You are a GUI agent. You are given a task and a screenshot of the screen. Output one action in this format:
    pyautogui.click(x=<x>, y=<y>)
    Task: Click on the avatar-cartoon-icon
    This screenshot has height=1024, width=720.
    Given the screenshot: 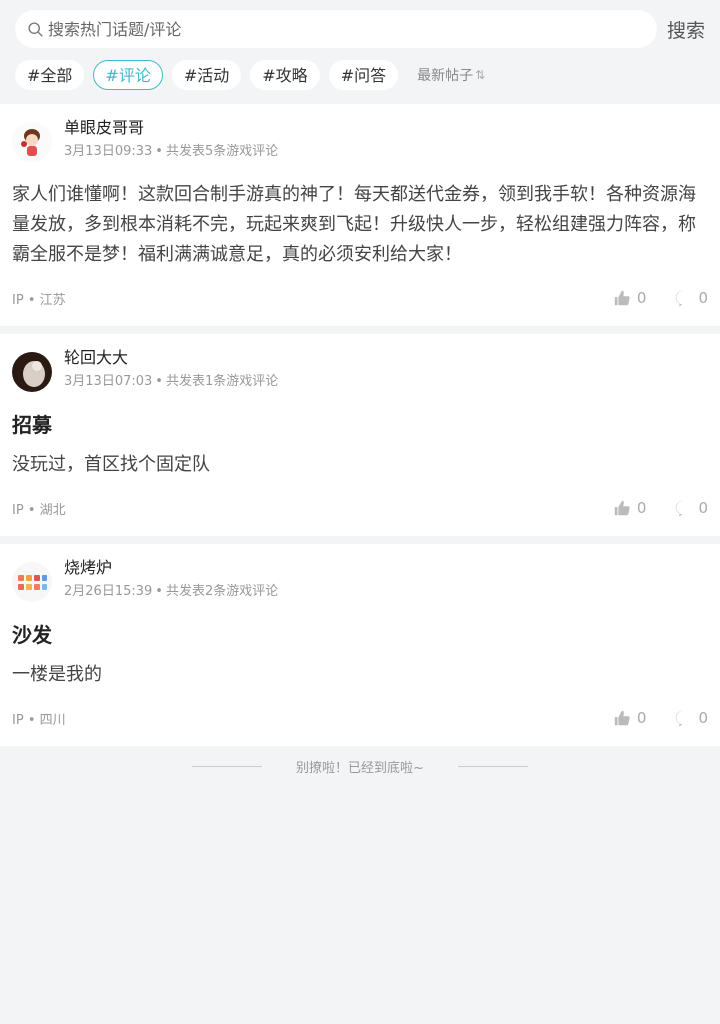 What is the action you would take?
    pyautogui.click(x=32, y=142)
    